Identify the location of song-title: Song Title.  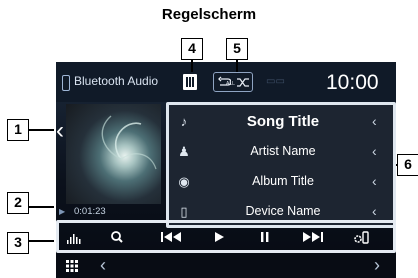
(283, 121).